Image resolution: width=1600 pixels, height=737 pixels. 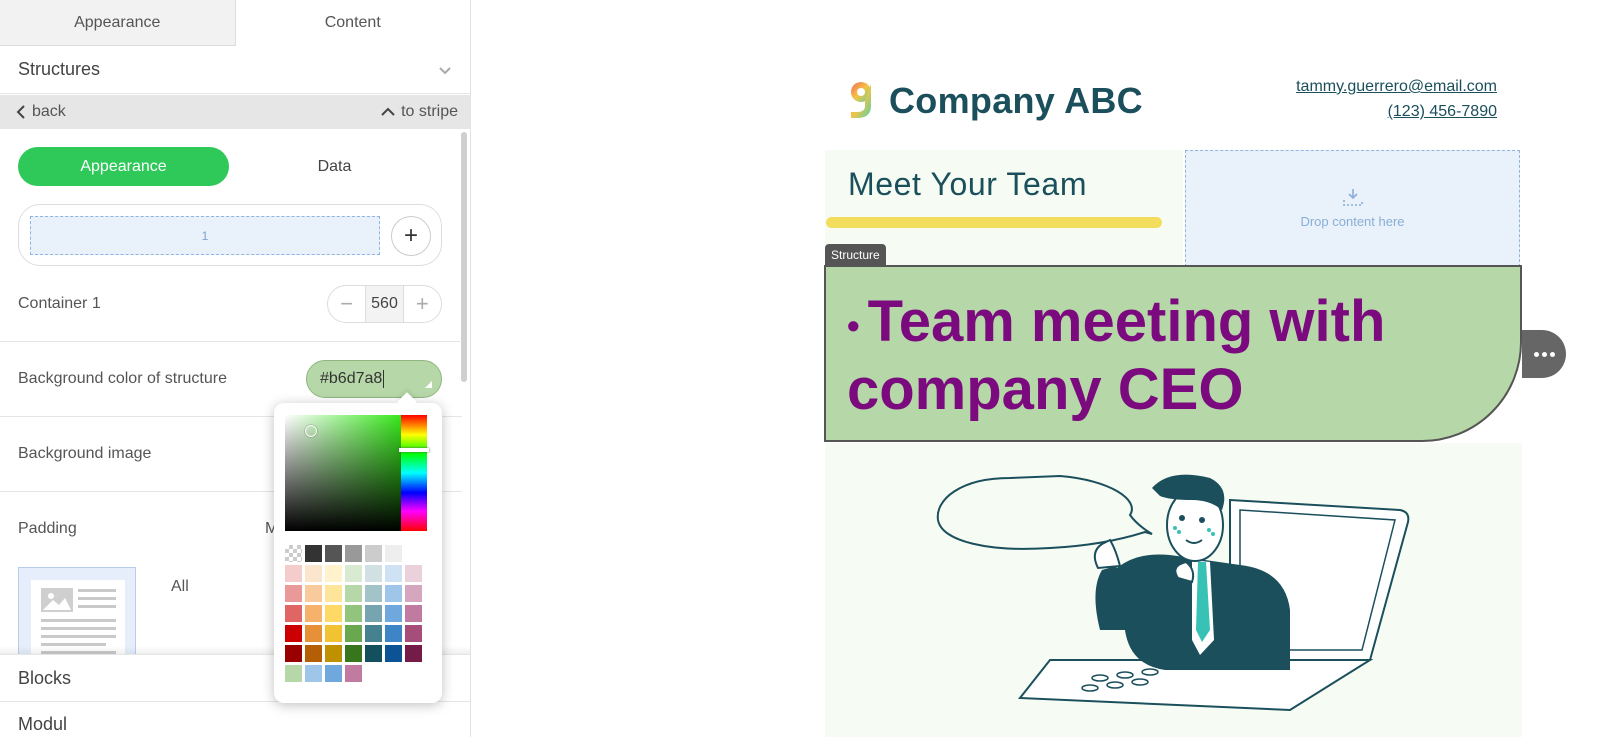 I want to click on saturation-value-area, so click(x=343, y=473).